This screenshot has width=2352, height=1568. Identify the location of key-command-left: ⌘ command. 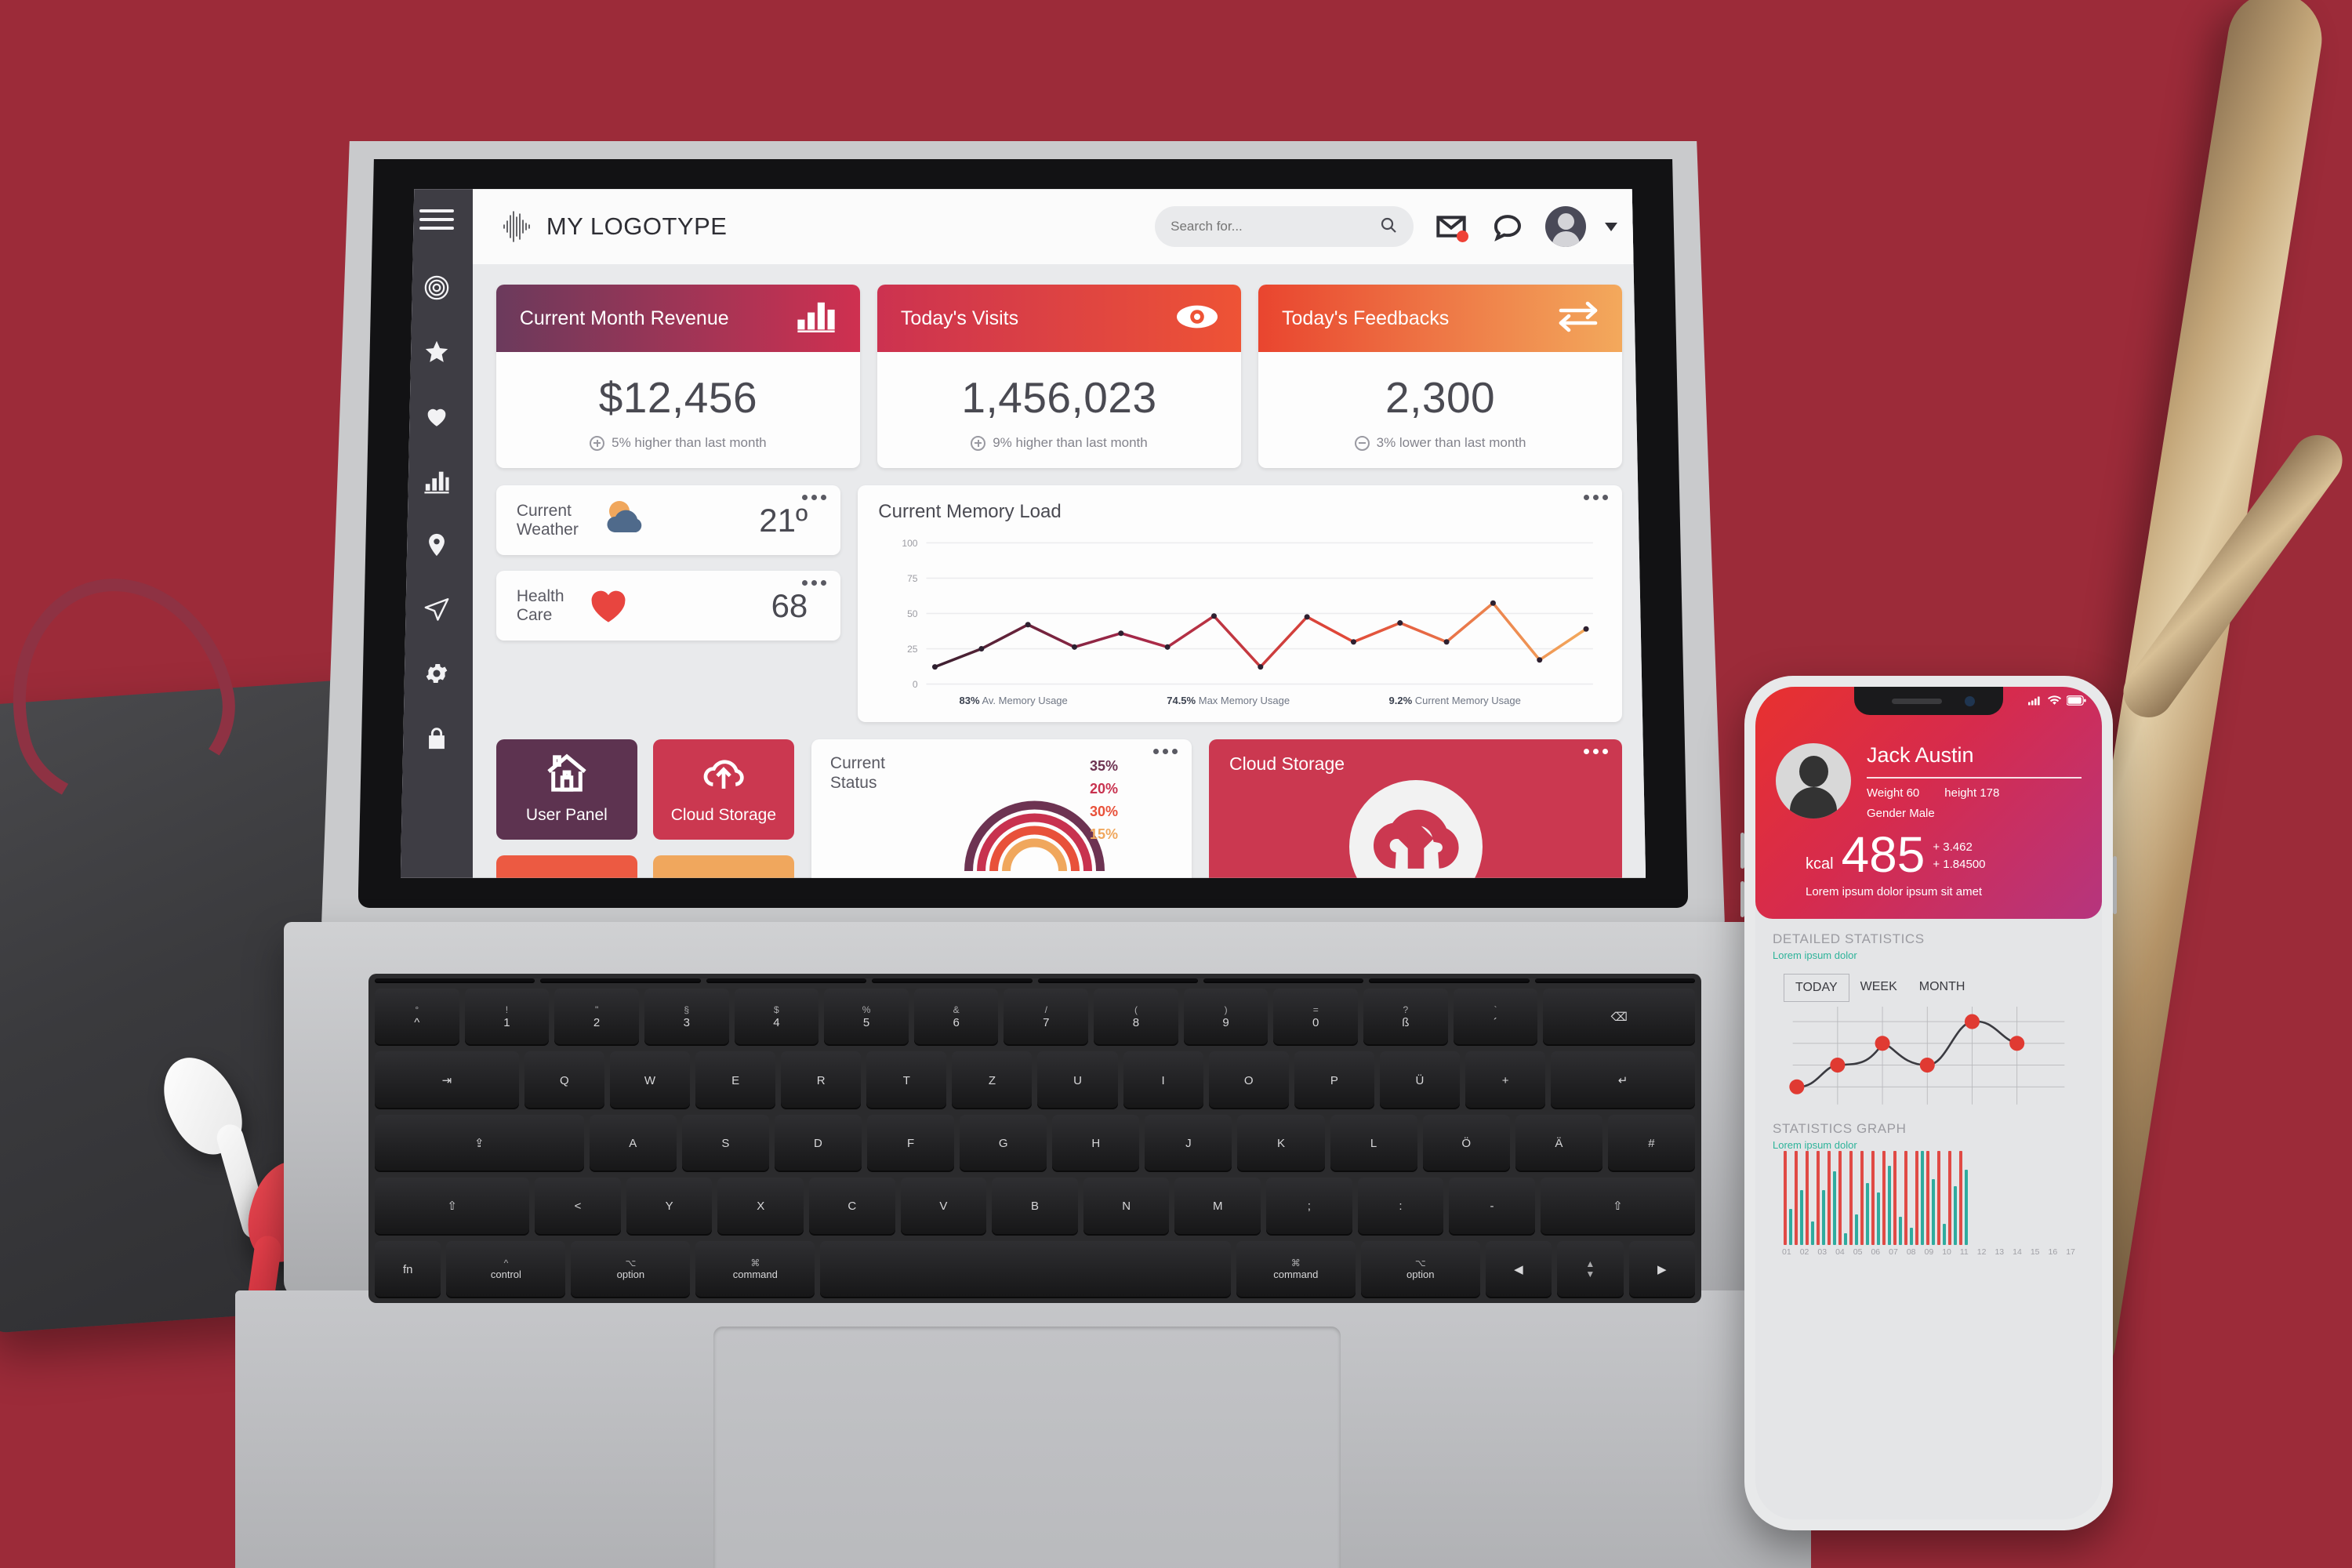
(755, 1269).